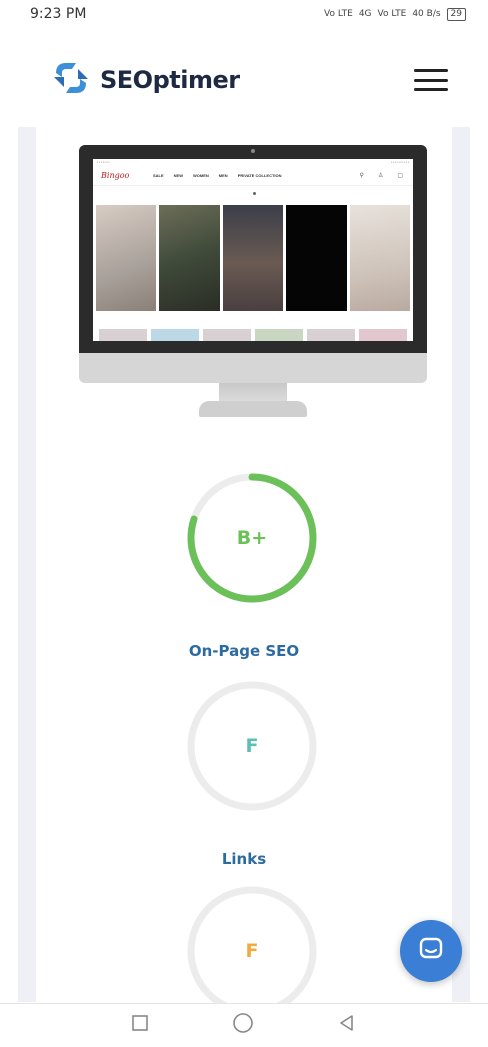  What do you see at coordinates (253, 393) in the screenshot?
I see `monitor-stand` at bounding box center [253, 393].